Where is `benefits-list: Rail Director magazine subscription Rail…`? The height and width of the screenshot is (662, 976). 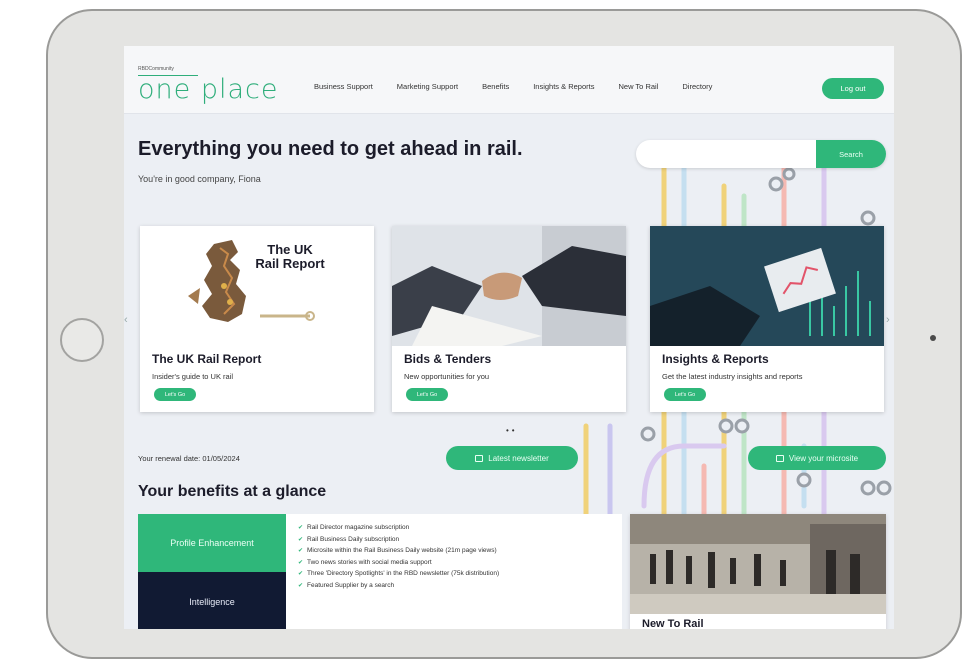
benefits-list: Rail Director magazine subscription Rail… is located at coordinates (454, 571).